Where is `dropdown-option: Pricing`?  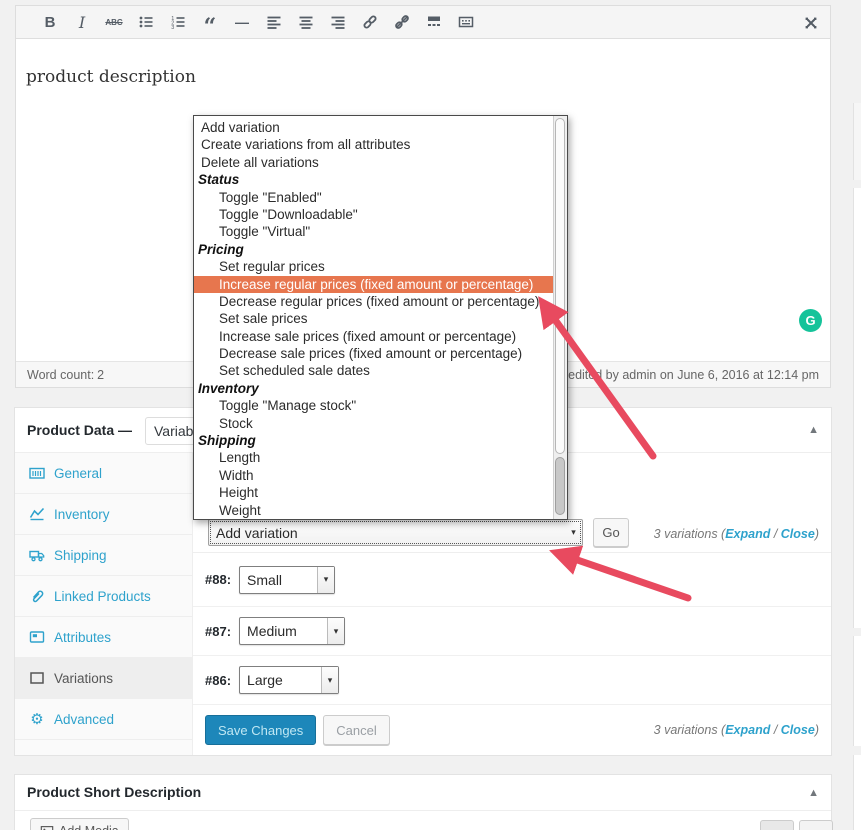
dropdown-option: Pricing is located at coordinates (373, 249).